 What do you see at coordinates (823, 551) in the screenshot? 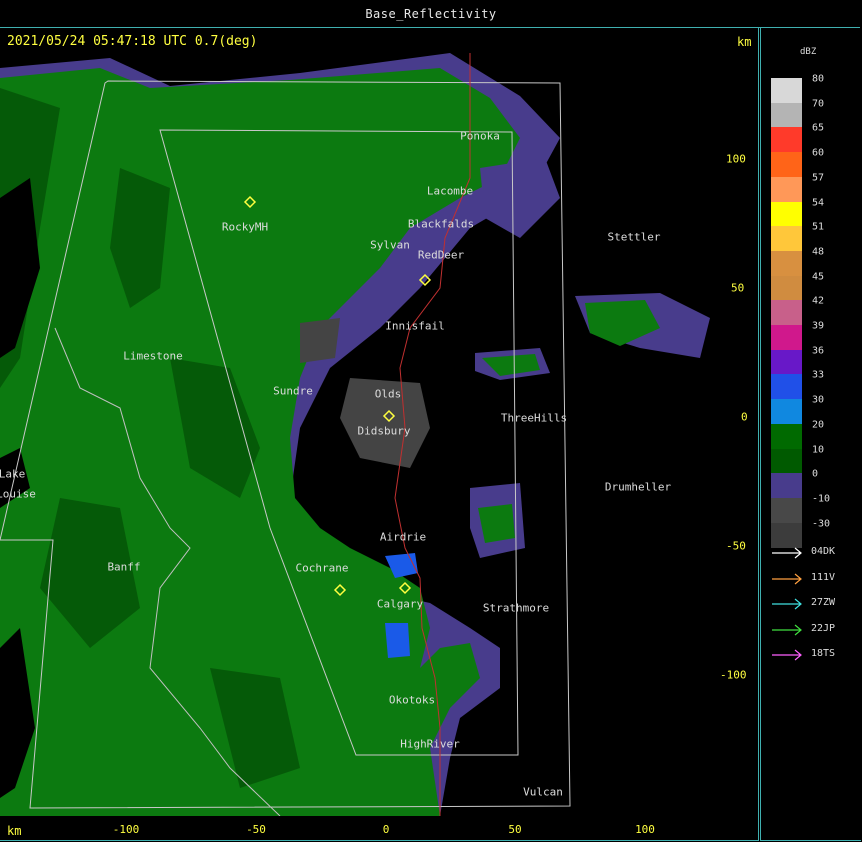
I see `radar-name: 04DK` at bounding box center [823, 551].